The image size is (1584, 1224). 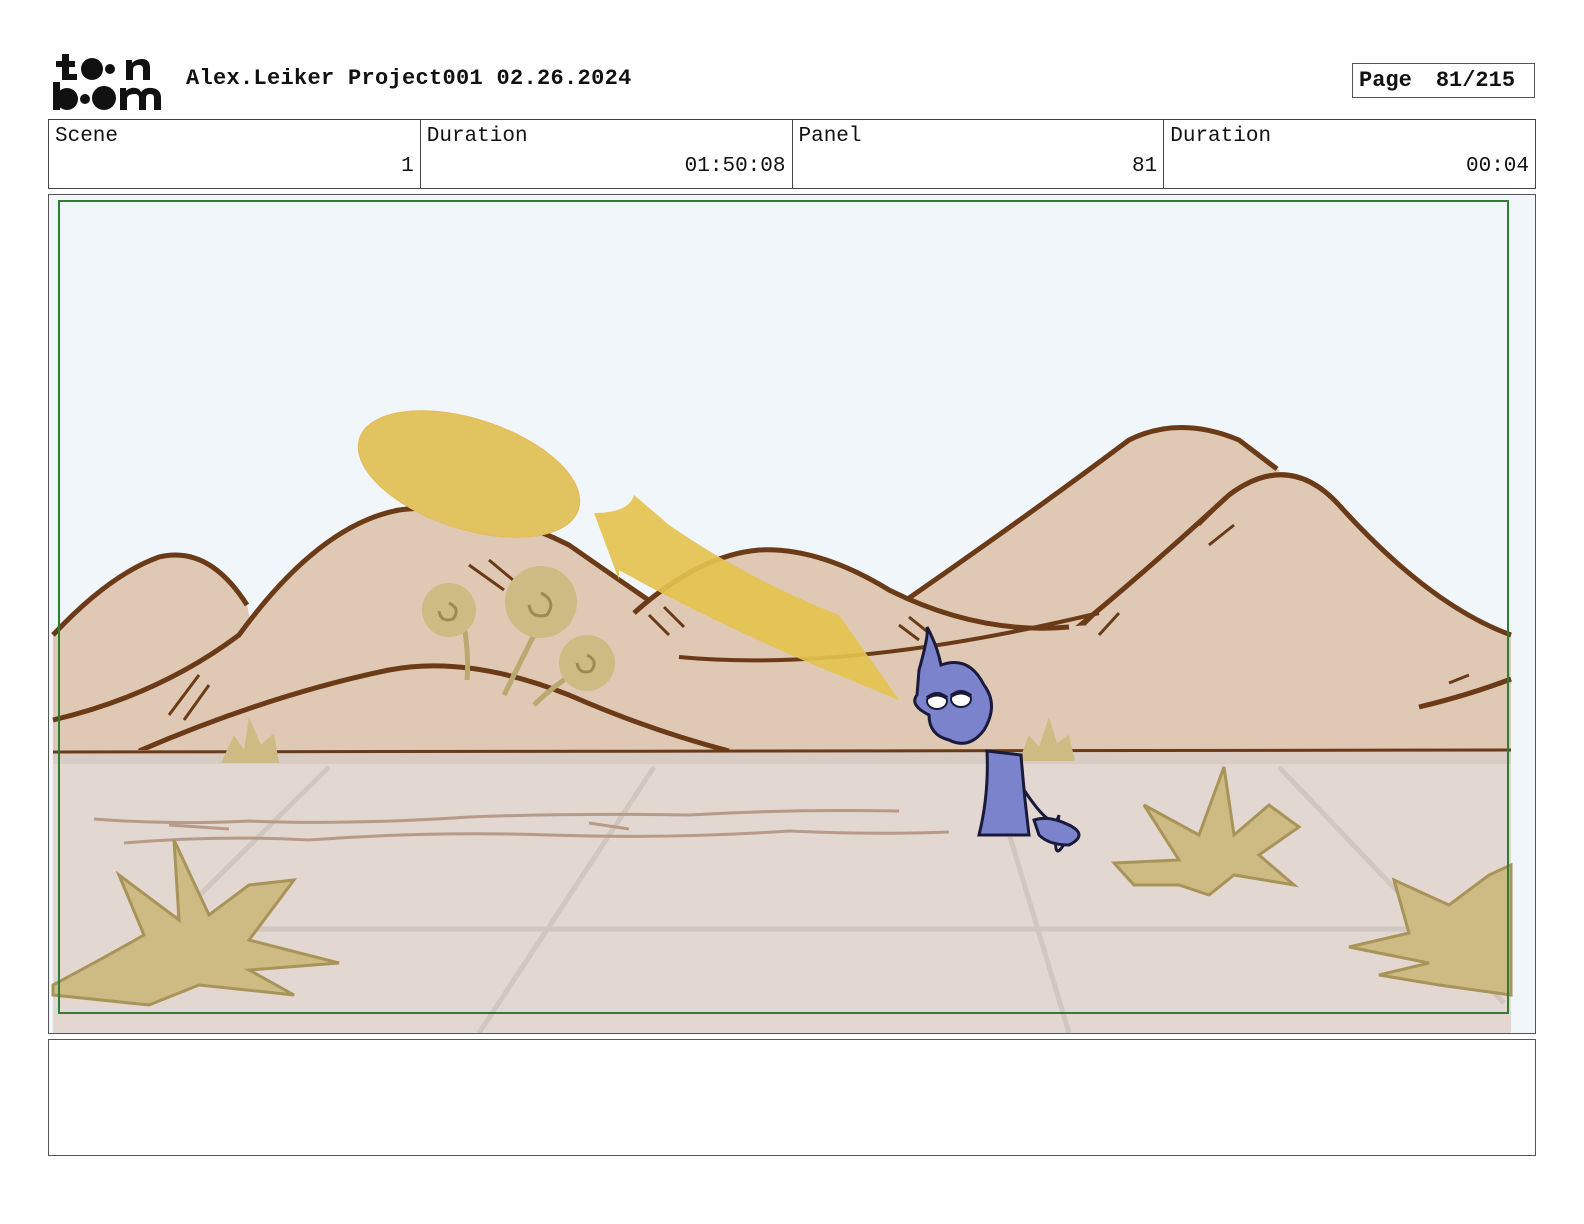 What do you see at coordinates (979, 154) in the screenshot?
I see `panel-cell: Panel 81` at bounding box center [979, 154].